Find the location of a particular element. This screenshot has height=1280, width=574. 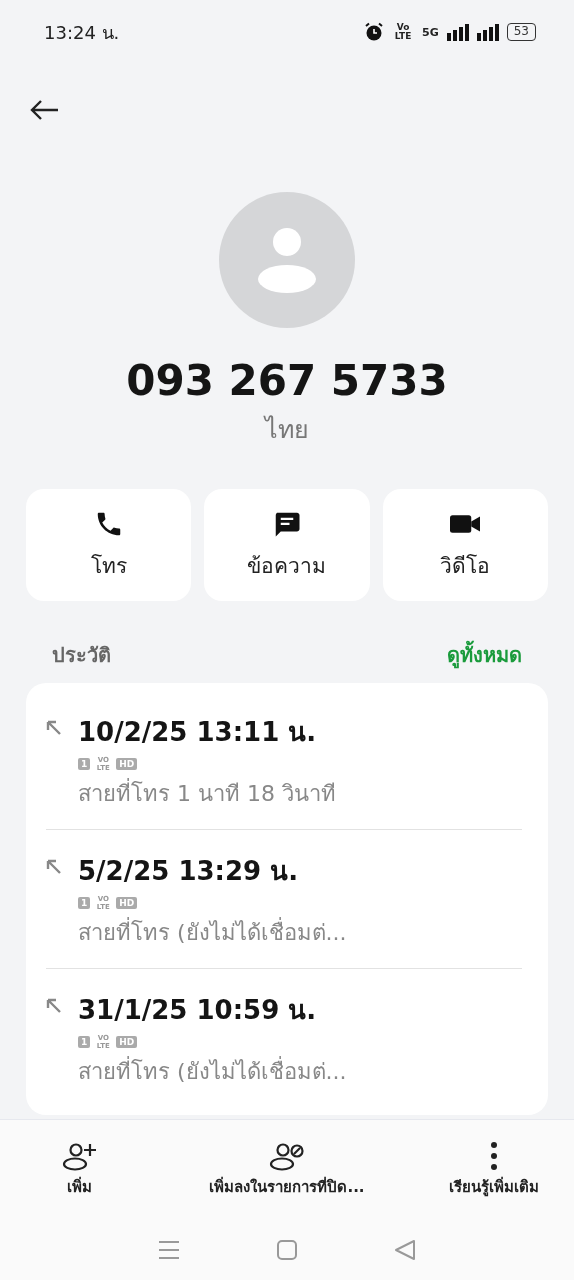

network-type: 5G is located at coordinates (430, 32).